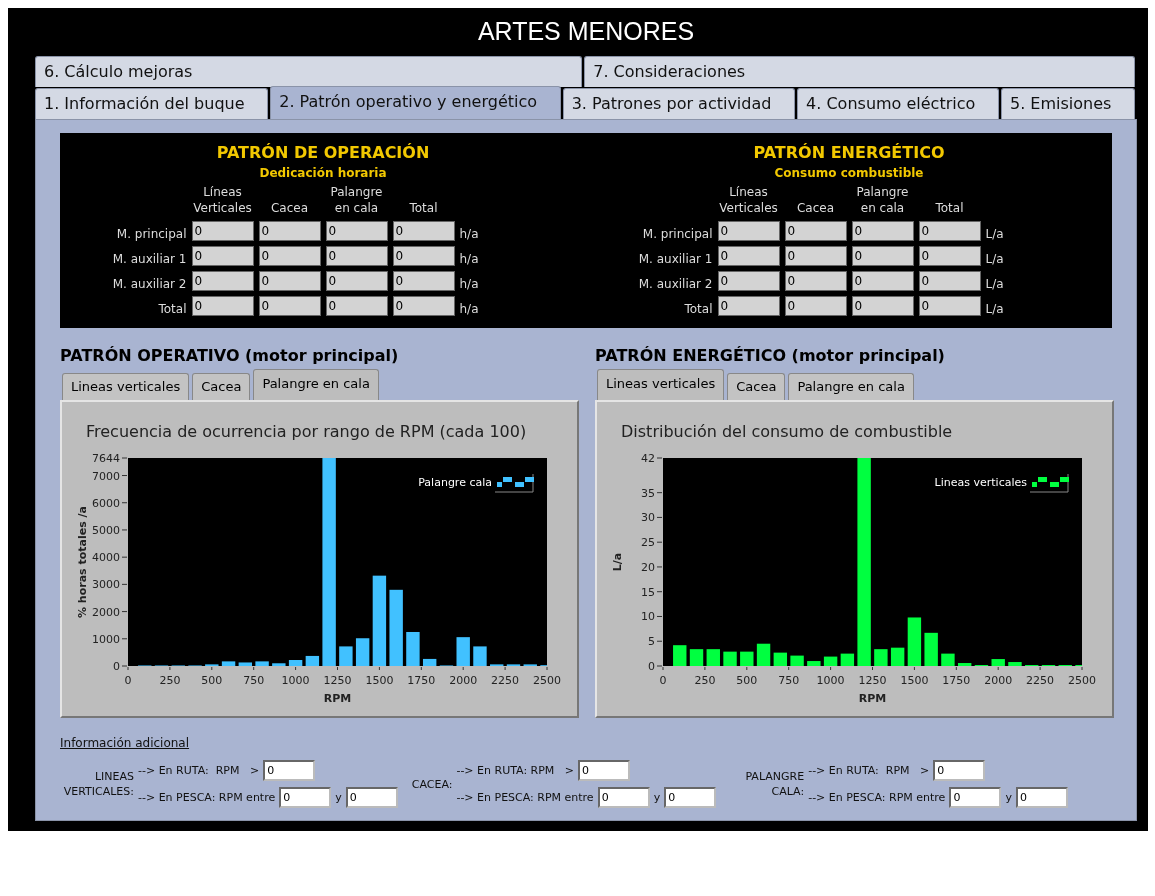 This screenshot has height=896, width=1155. I want to click on section-heading: PATRÓN OPERATIVO (motor principal), so click(230, 356).